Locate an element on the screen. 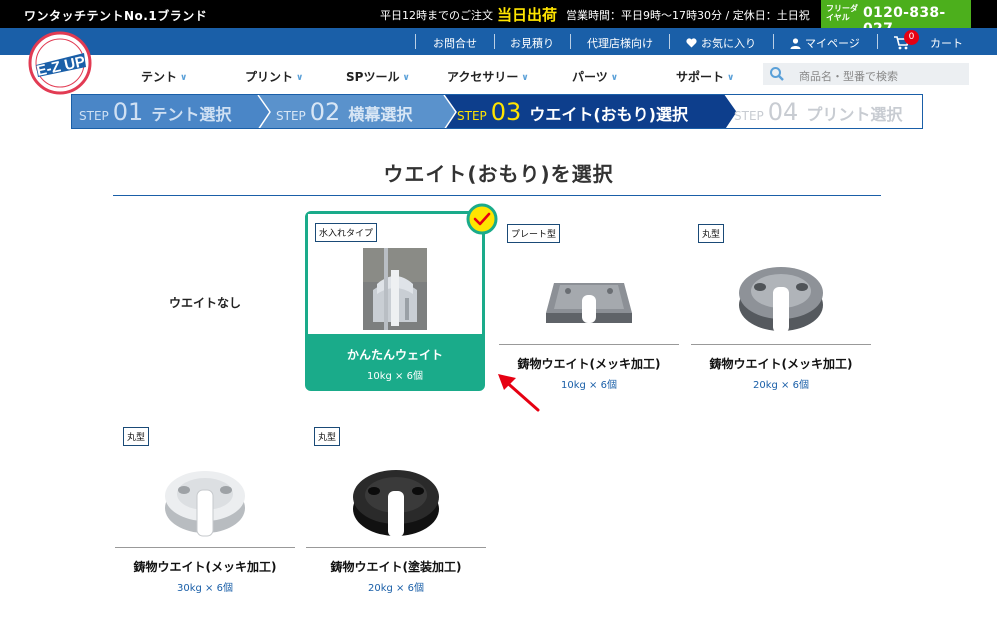 The image size is (997, 626). step-label: 横幕選択 is located at coordinates (380, 114).